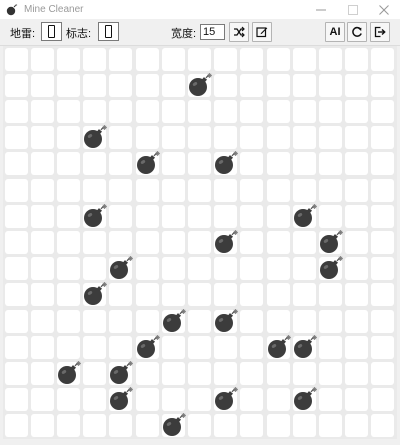 The image size is (400, 445). Describe the element at coordinates (321, 9) in the screenshot. I see `minimize-button` at that location.